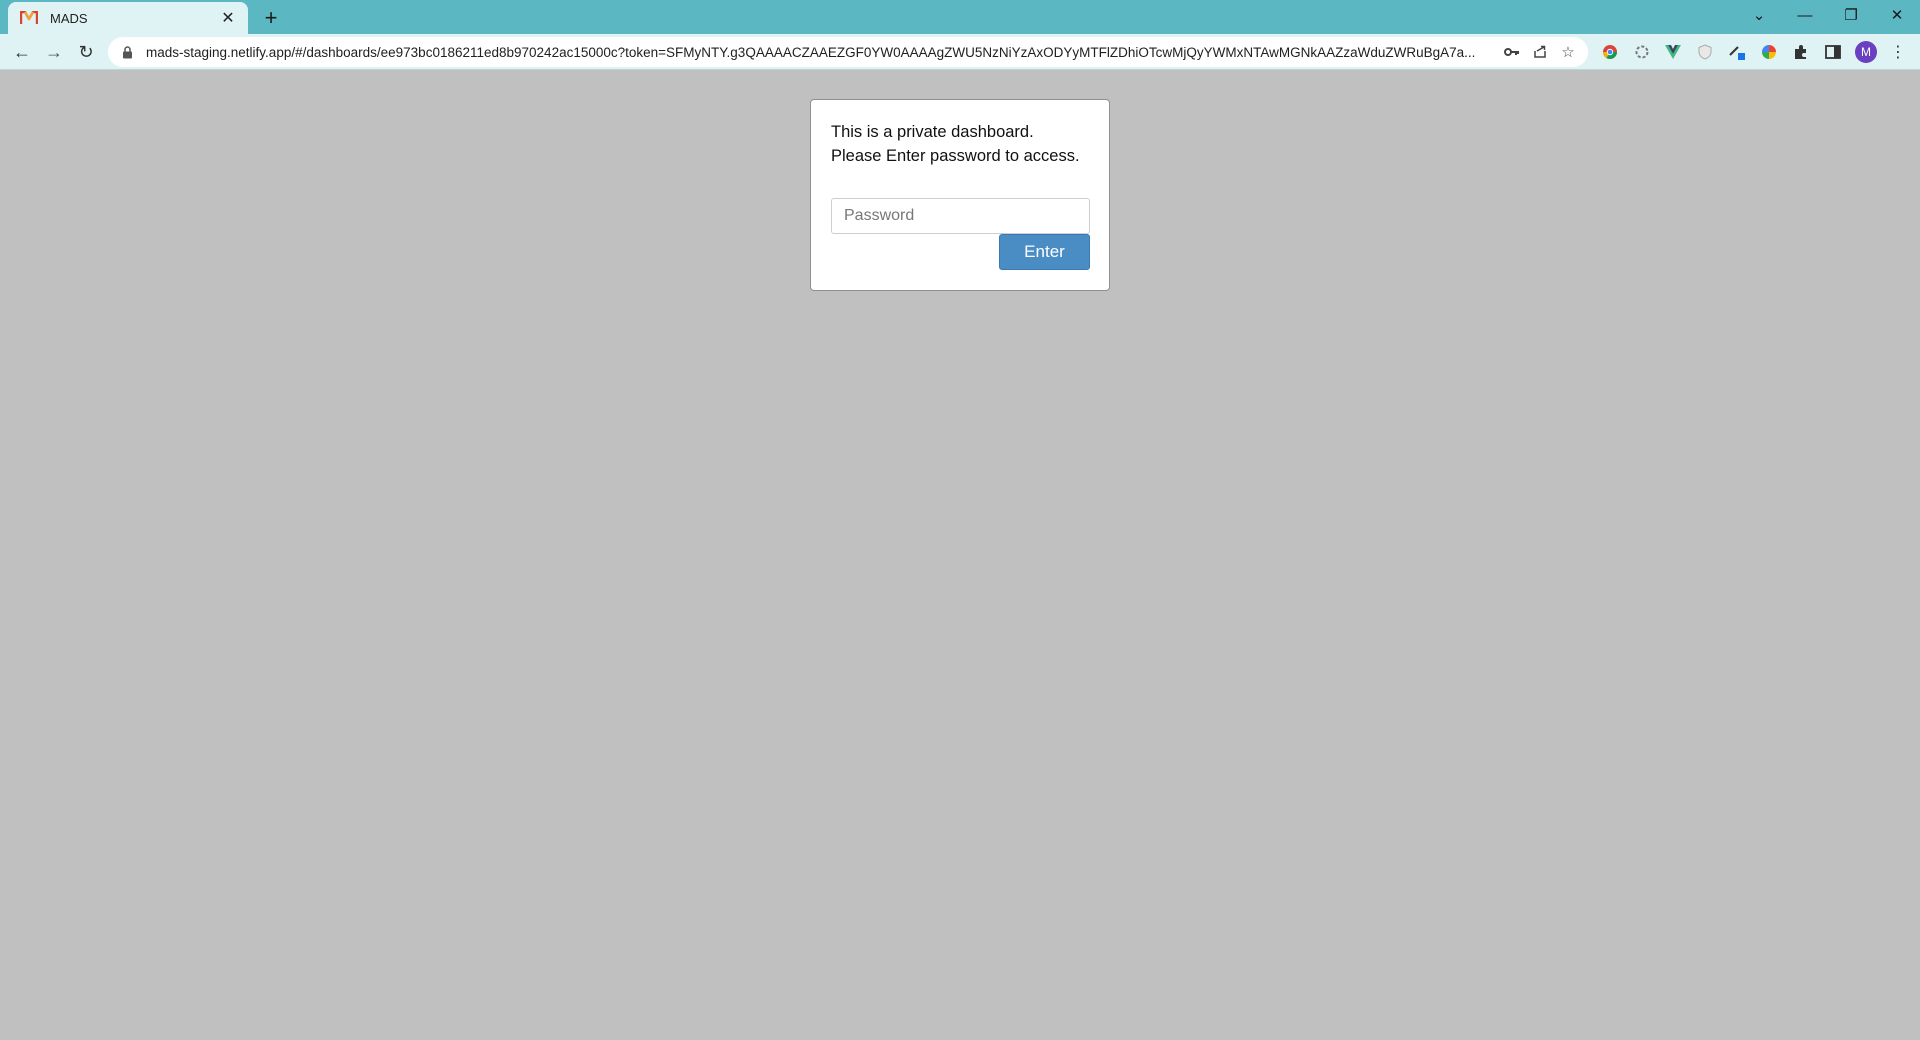  I want to click on sidepanel-icon, so click(1833, 52).